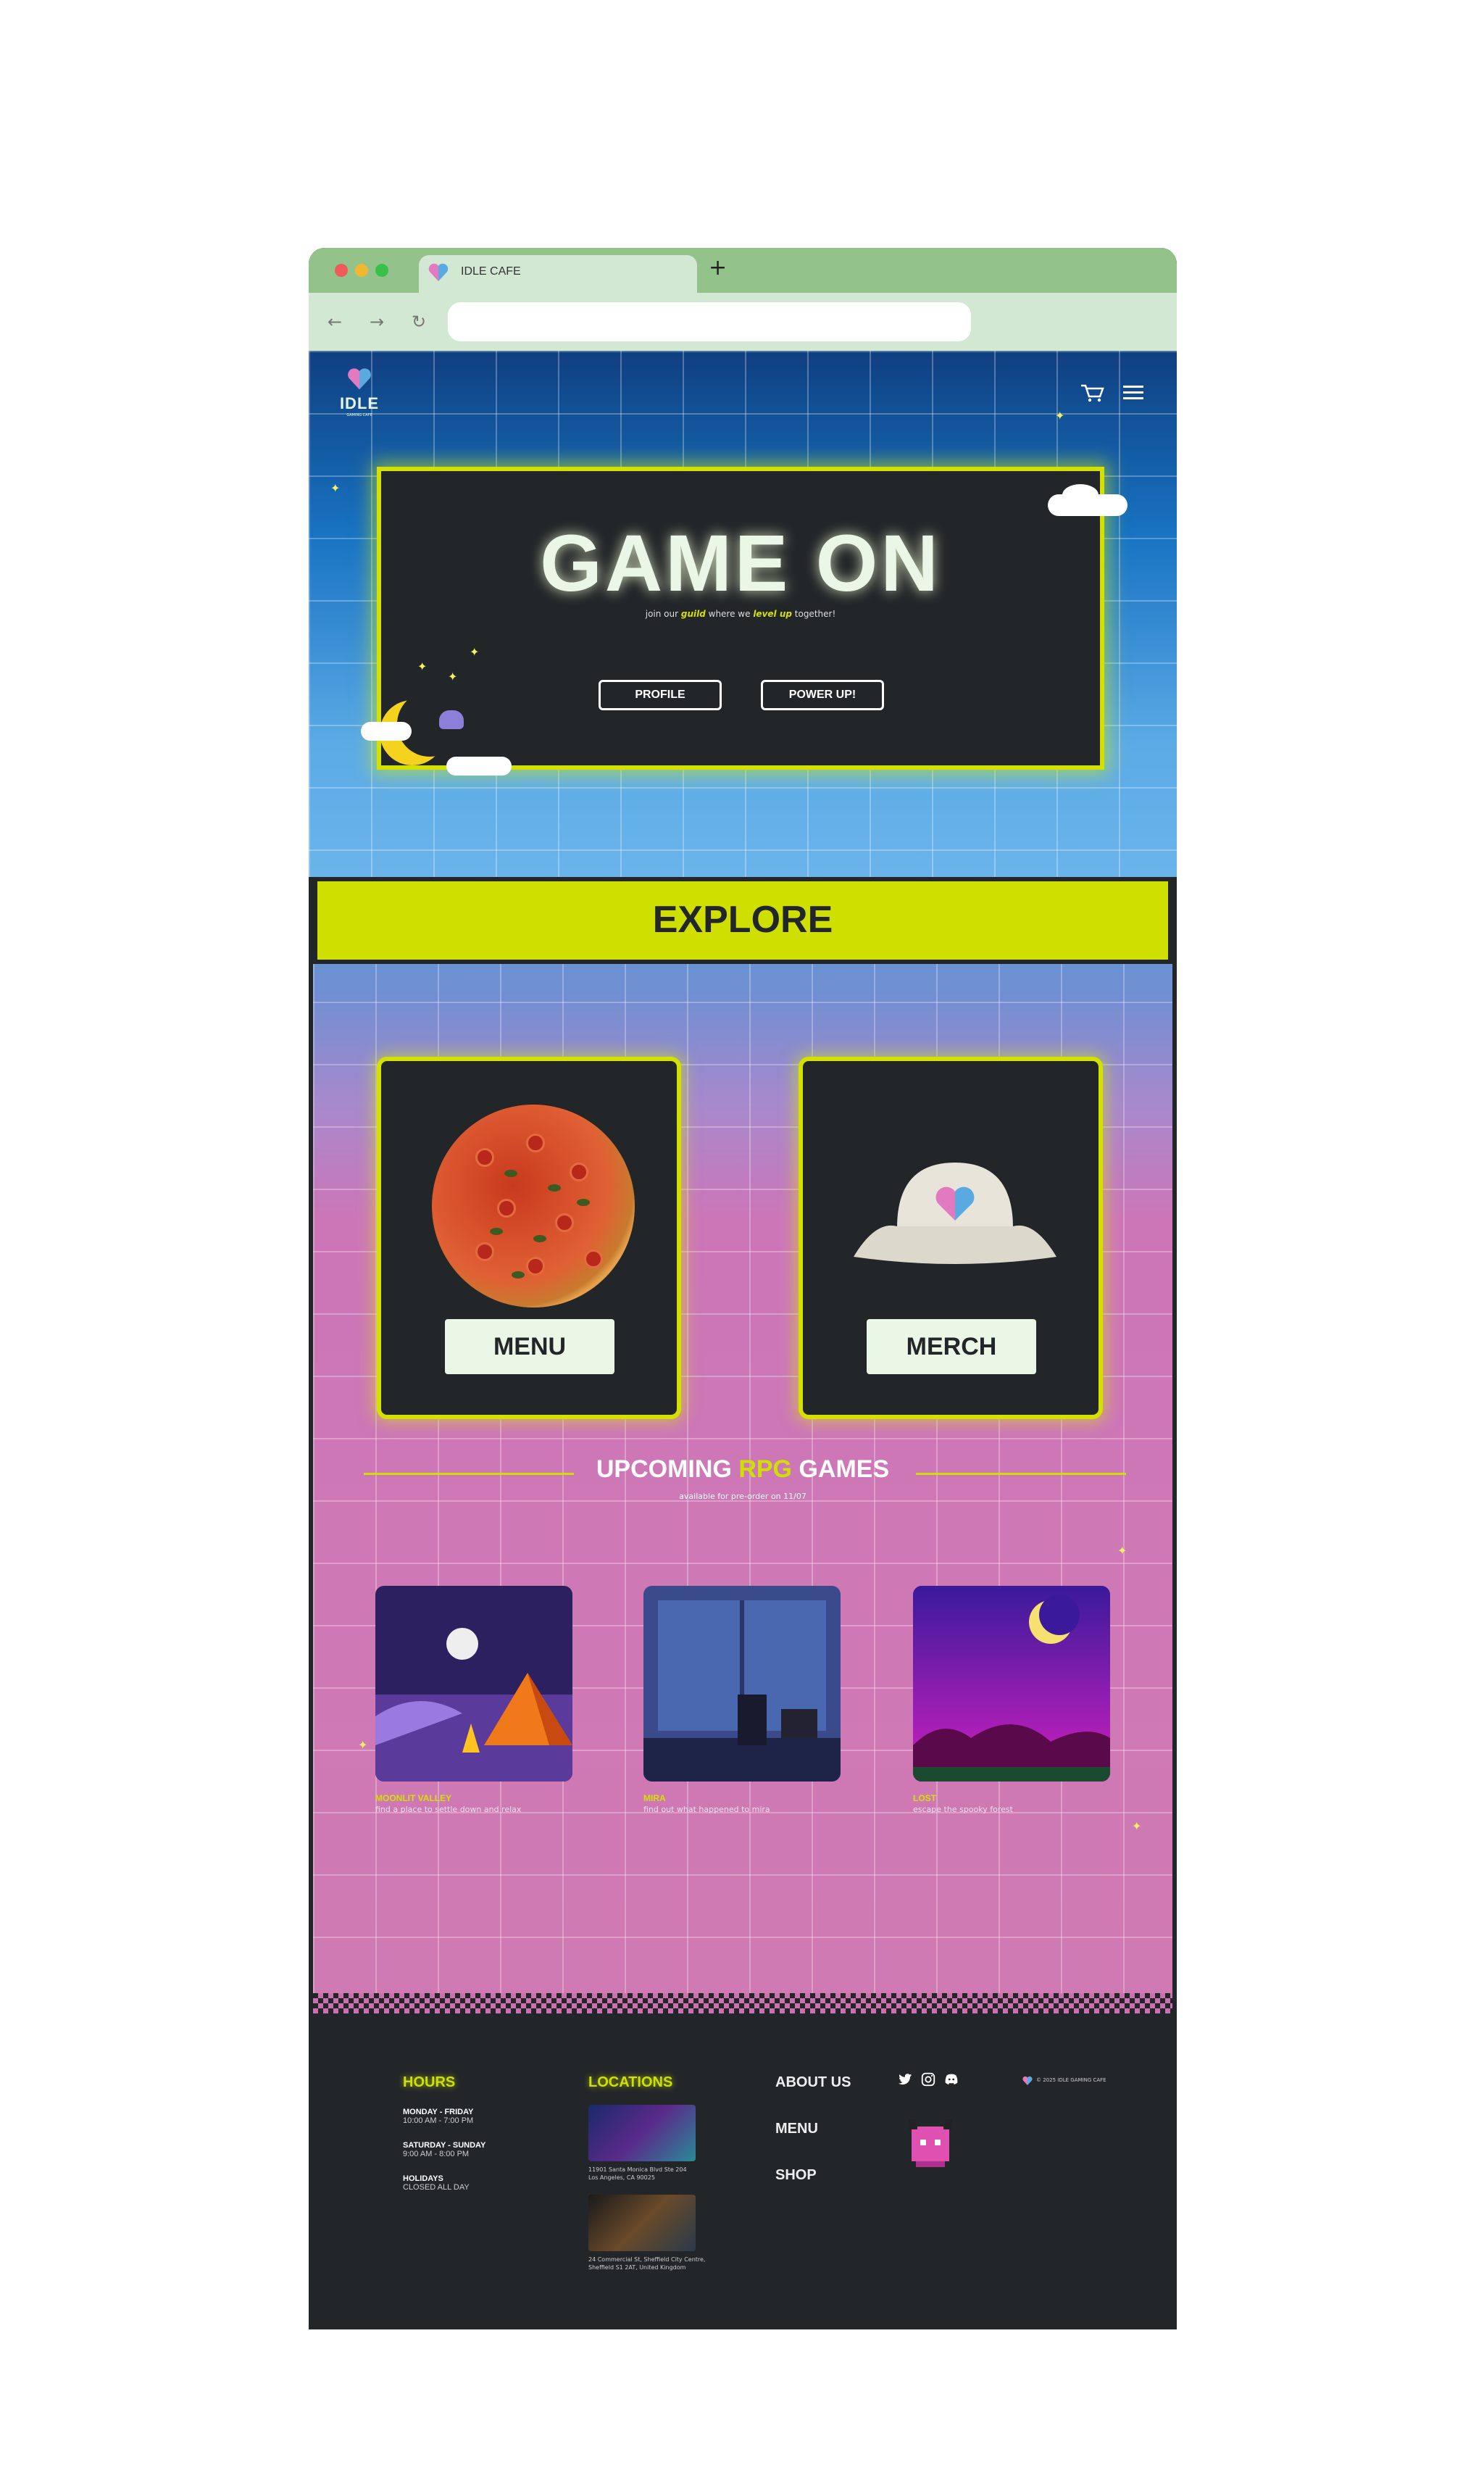  Describe the element at coordinates (335, 322) in the screenshot. I see `back-button: ←` at that location.